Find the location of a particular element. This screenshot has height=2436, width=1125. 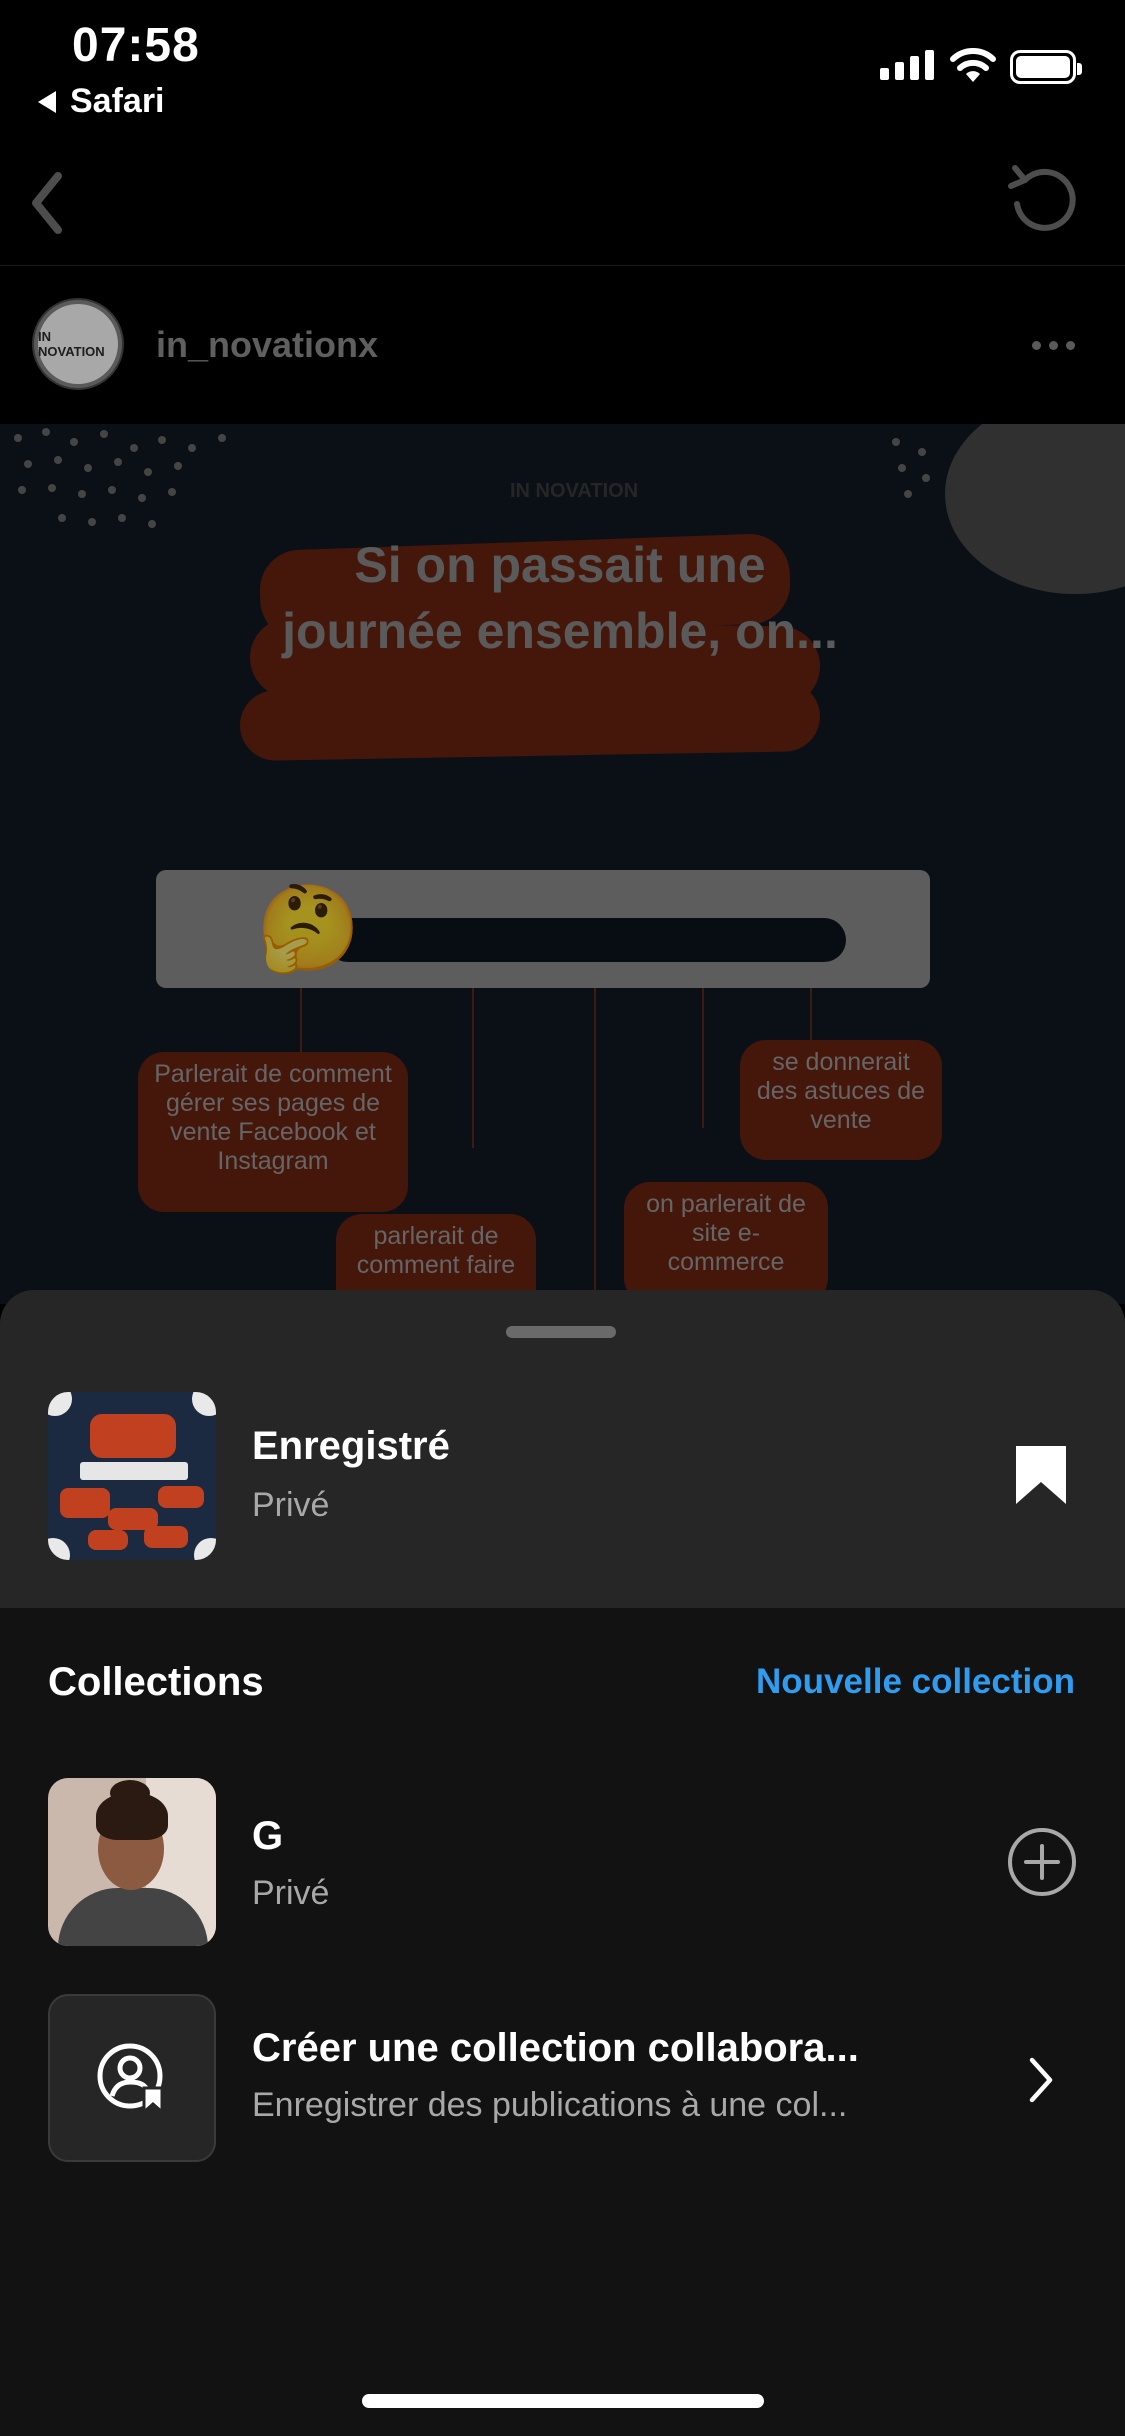

sheet-grabber is located at coordinates (561, 1332).